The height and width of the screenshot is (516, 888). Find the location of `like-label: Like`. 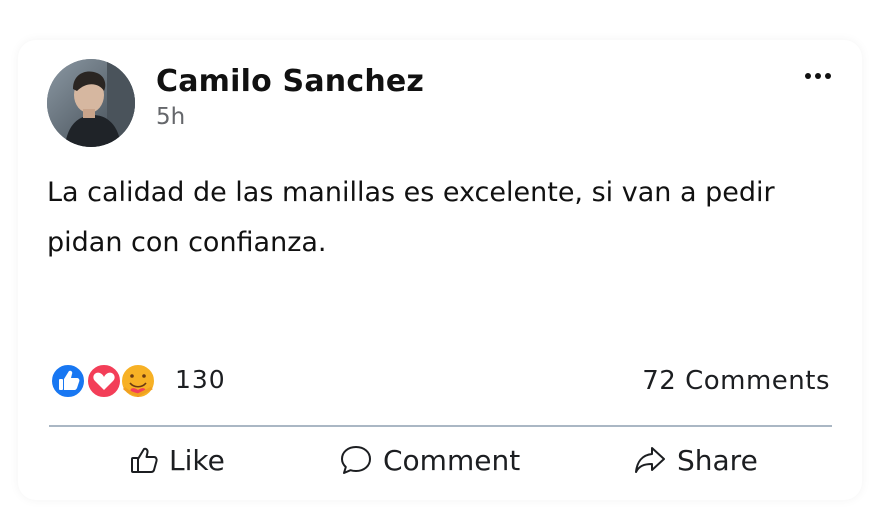

like-label: Like is located at coordinates (197, 460).